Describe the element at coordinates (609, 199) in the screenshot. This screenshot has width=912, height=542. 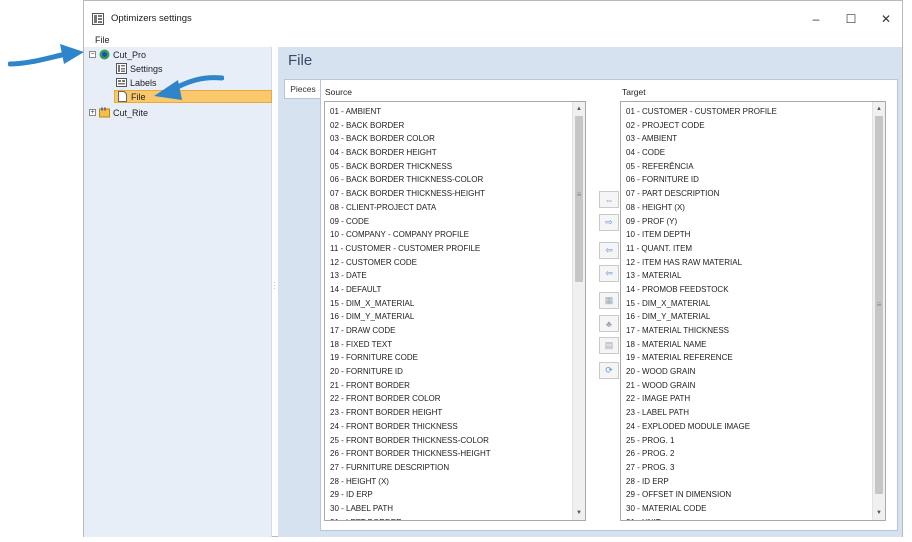
I see `add-all-button: ⇔` at that location.